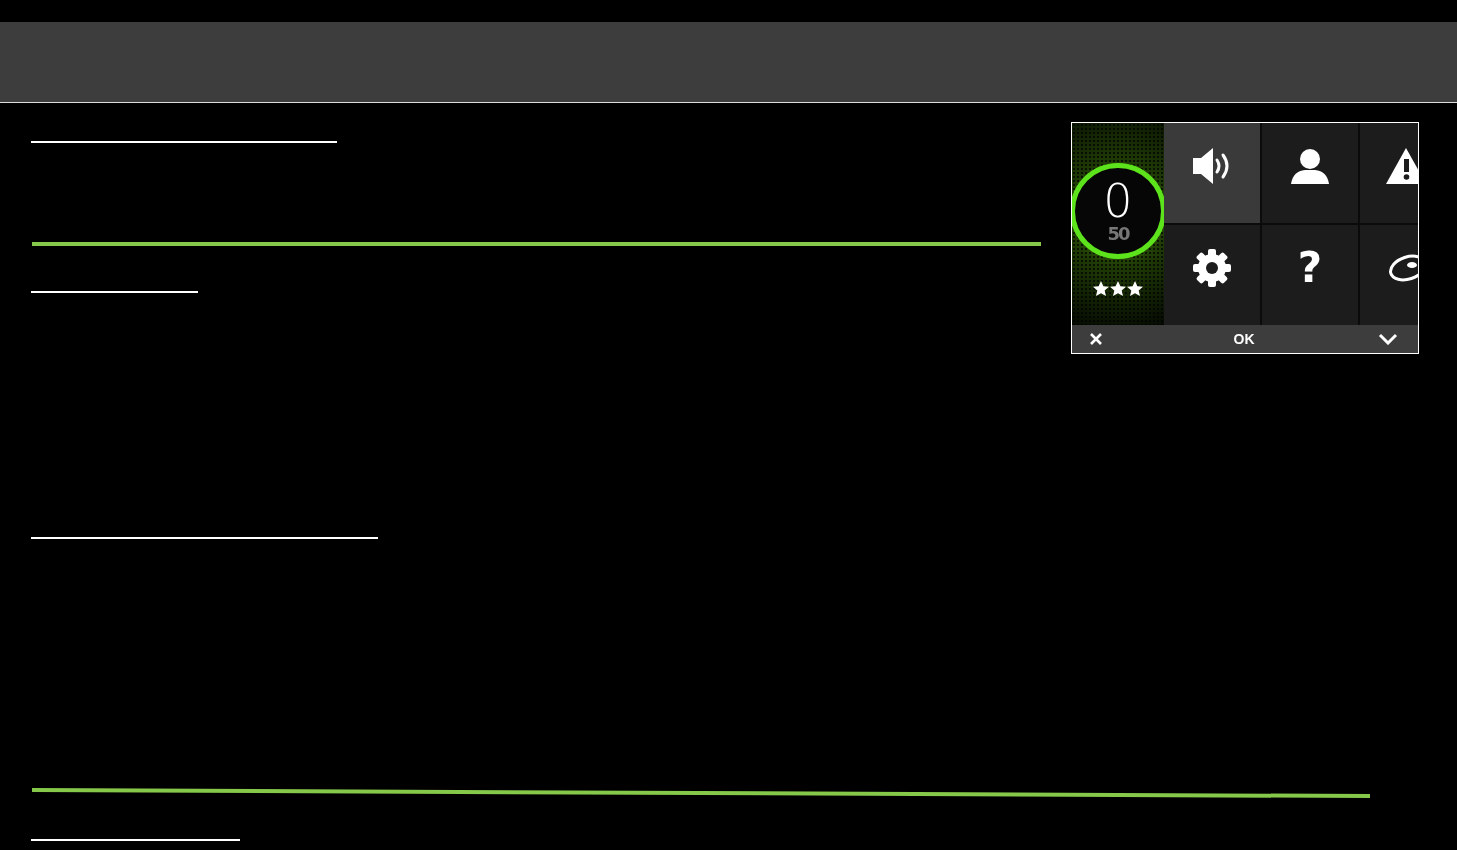  I want to click on close-button, so click(1096, 339).